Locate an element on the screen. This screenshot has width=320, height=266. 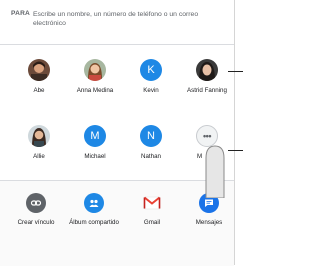
more-icon: ••• is located at coordinates (207, 136).